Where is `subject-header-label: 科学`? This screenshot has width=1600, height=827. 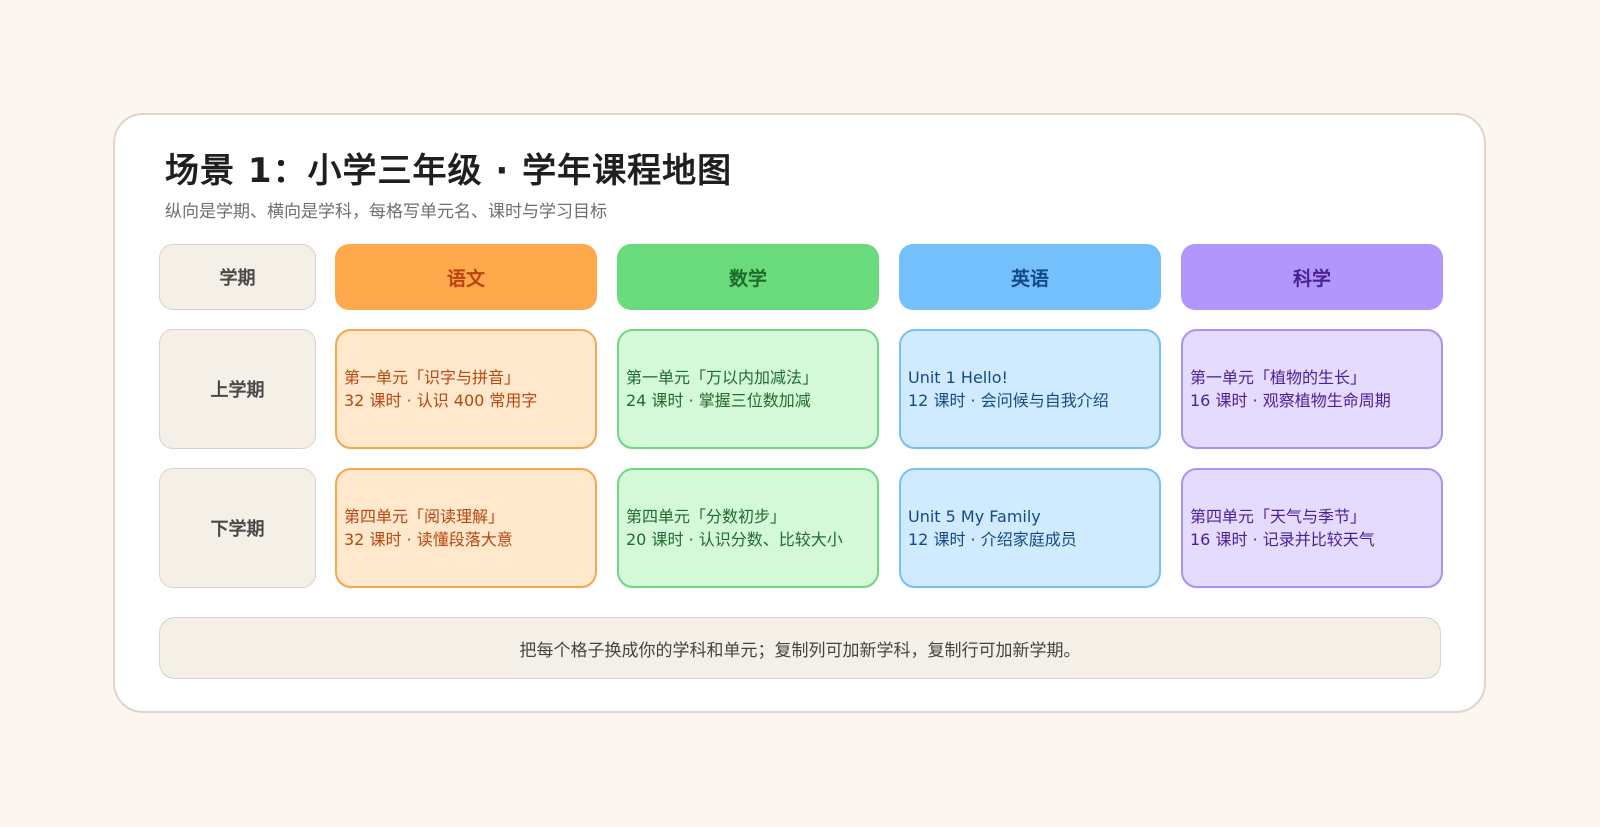
subject-header-label: 科学 is located at coordinates (1311, 278).